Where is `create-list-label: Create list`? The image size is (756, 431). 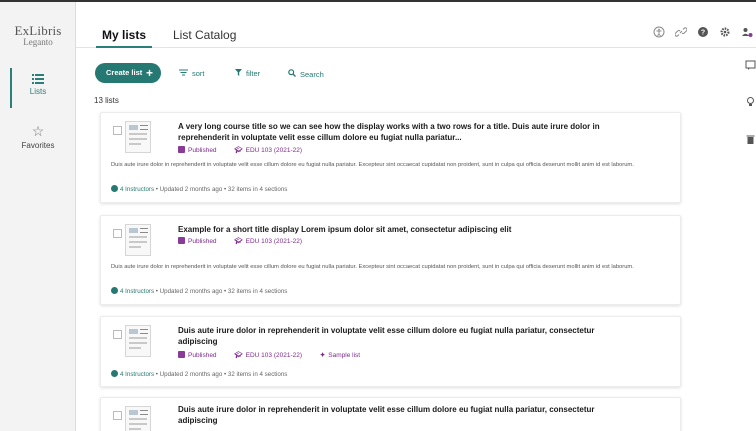
create-list-label: Create list is located at coordinates (124, 72).